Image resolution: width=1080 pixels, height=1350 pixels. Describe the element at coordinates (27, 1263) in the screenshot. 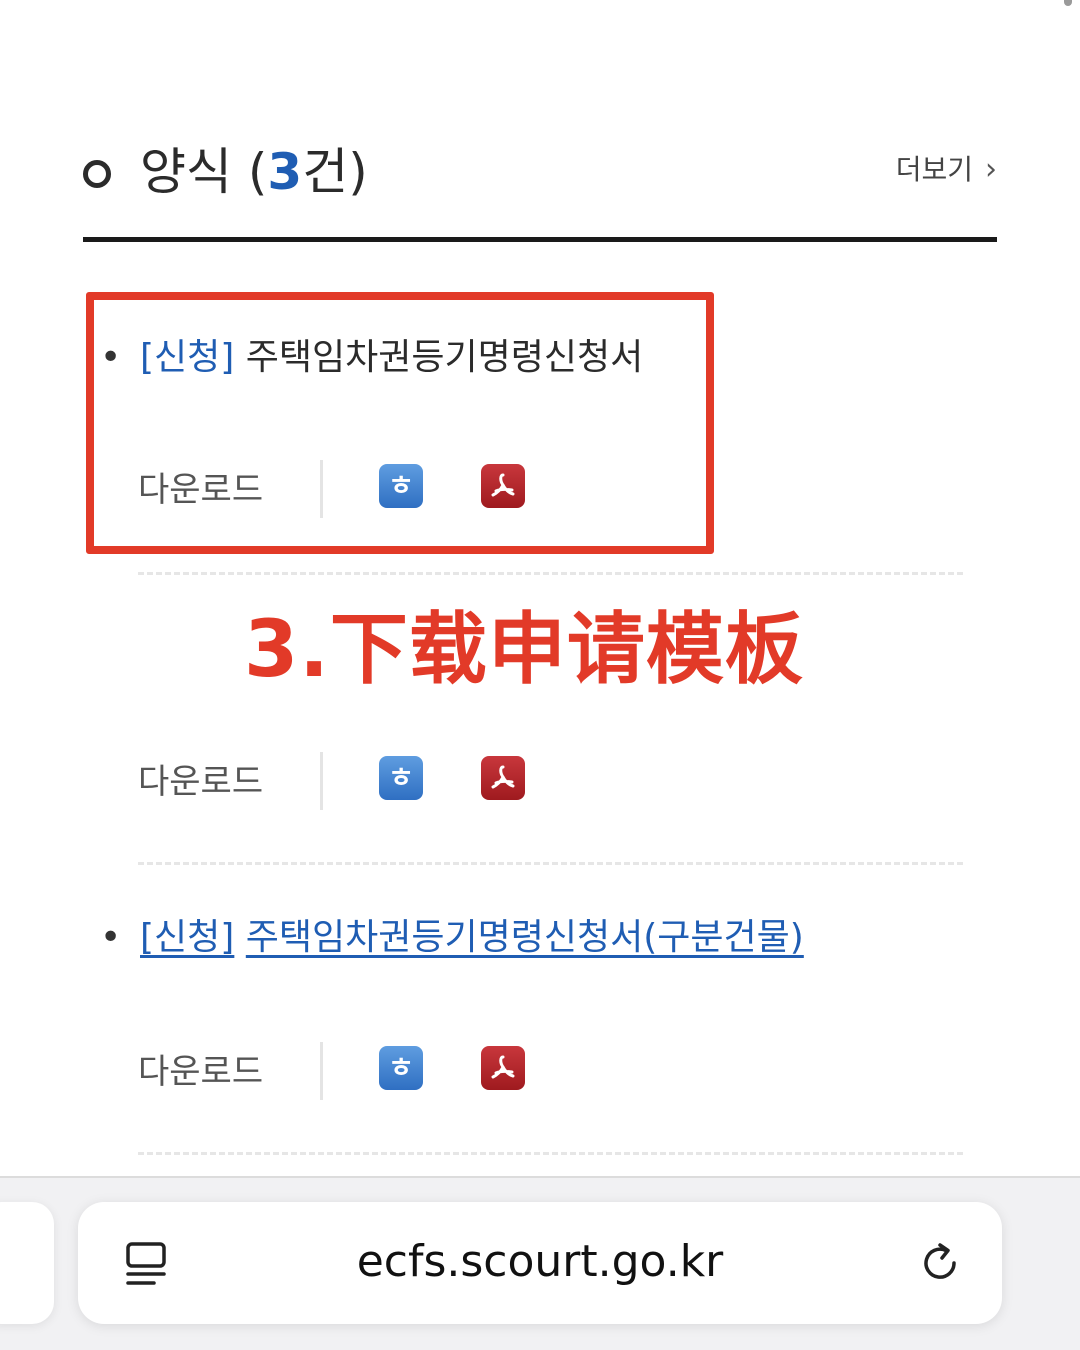

I see `previous-tab-preview` at that location.